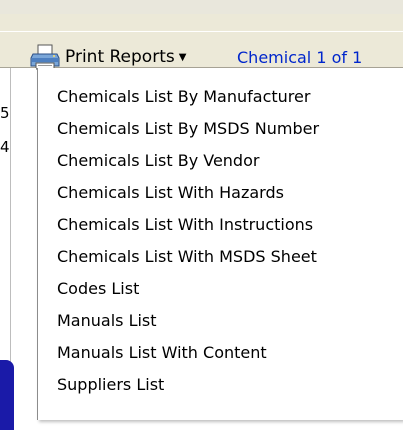 This screenshot has height=430, width=403. I want to click on clipped-field-text: 4, so click(5, 147).